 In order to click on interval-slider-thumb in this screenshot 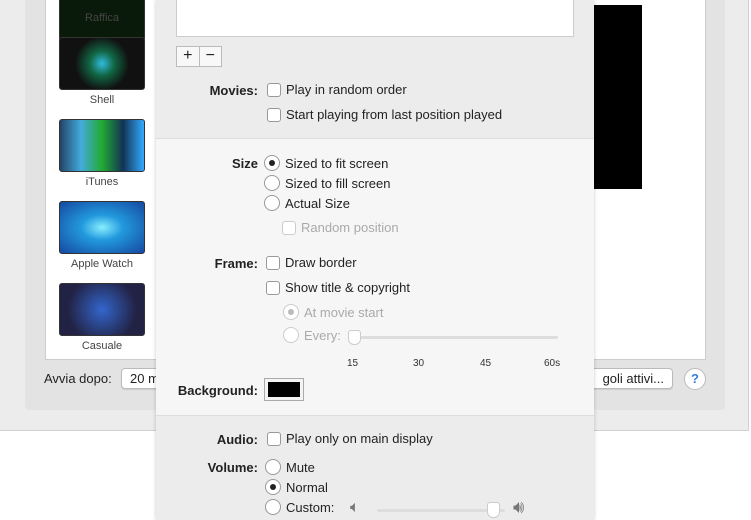, I will do `click(354, 337)`.